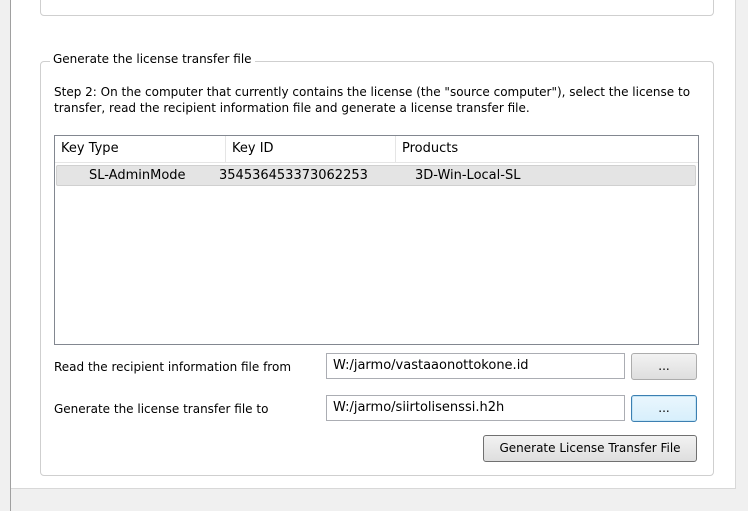 This screenshot has height=511, width=748. Describe the element at coordinates (161, 409) in the screenshot. I see `transfer-file-label: Generate the license transfer file to` at that location.